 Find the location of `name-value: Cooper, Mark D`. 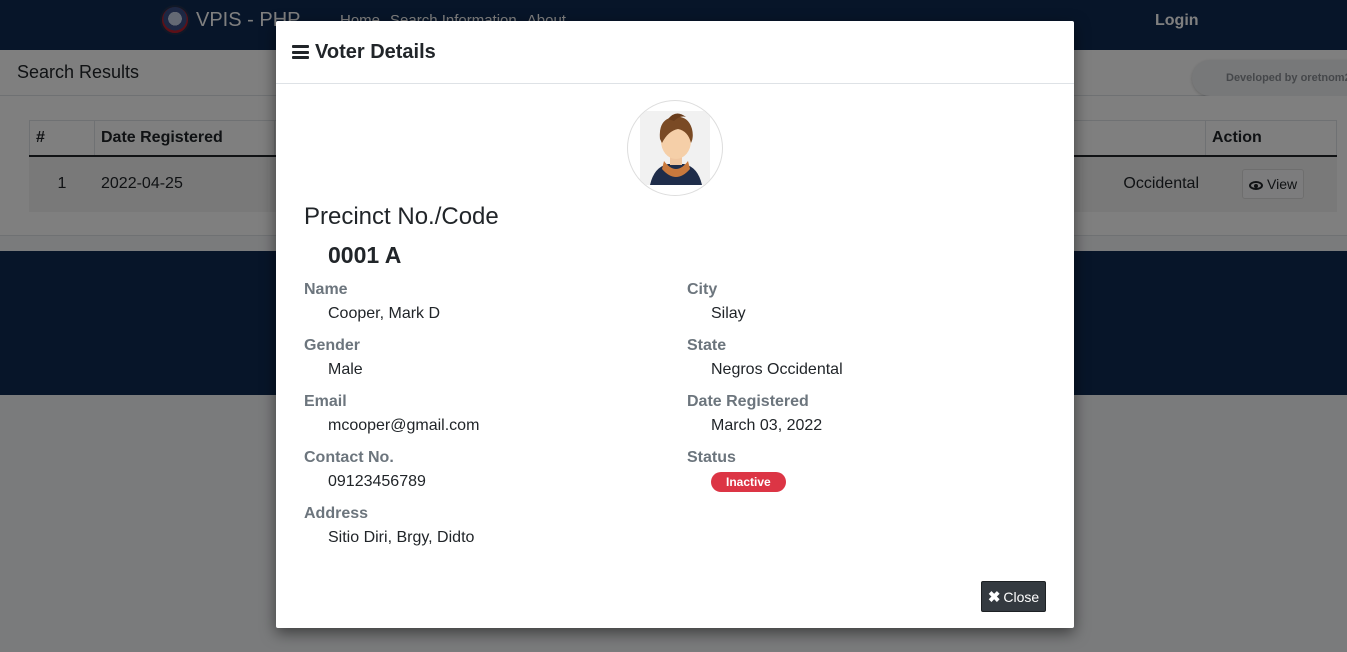

name-value: Cooper, Mark D is located at coordinates (384, 313).